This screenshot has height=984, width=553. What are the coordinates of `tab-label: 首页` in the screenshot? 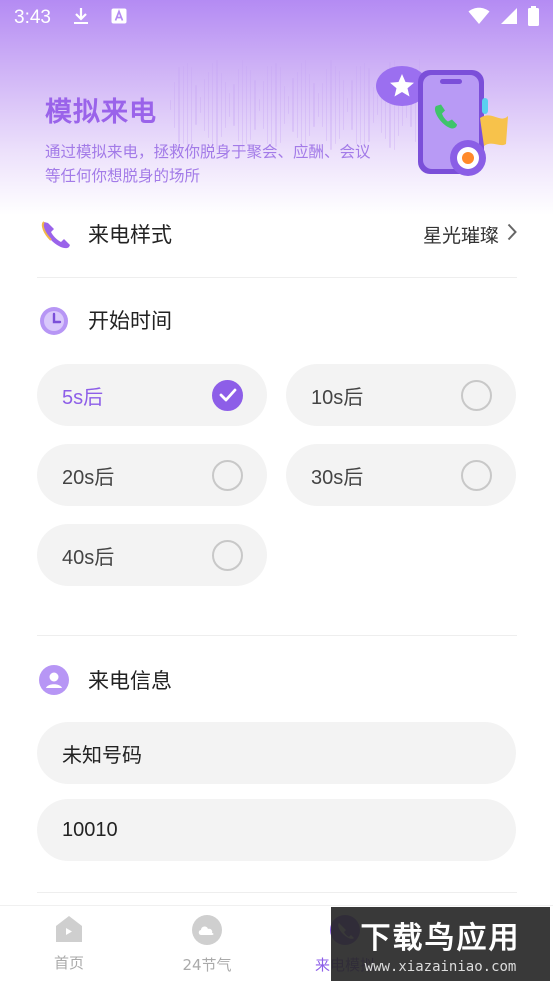 It's located at (68, 963).